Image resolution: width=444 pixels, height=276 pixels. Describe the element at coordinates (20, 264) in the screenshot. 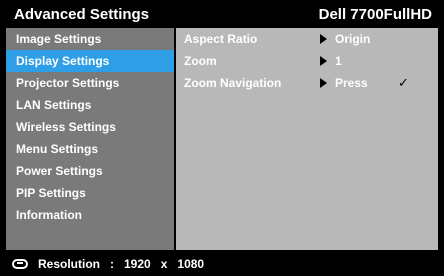

I see `source-icon` at that location.